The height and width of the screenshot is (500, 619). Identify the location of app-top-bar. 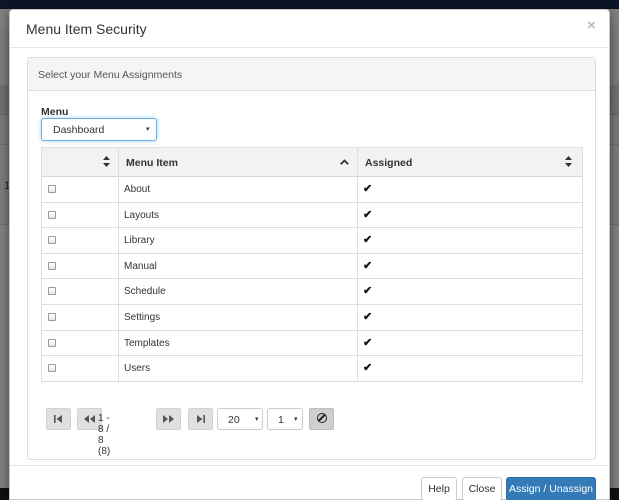
(309, 4).